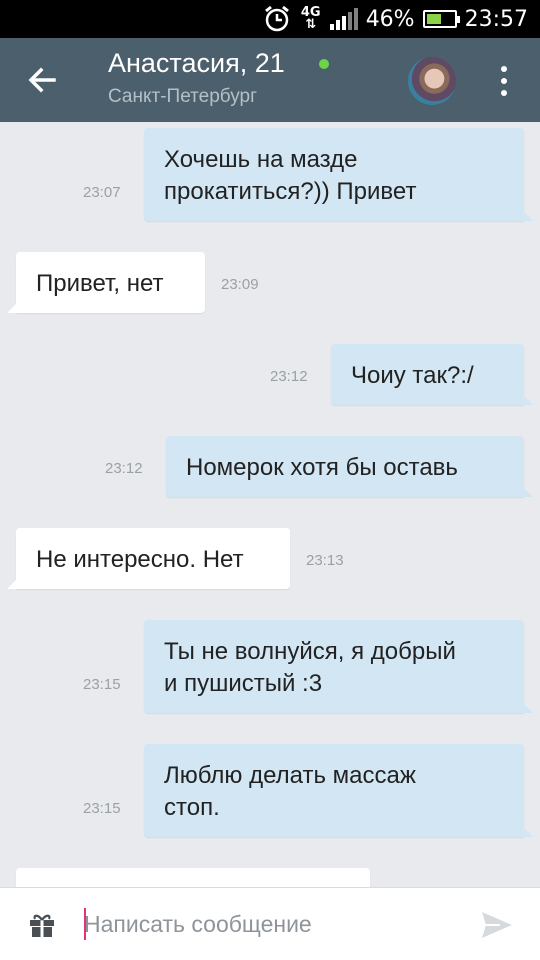  I want to click on message-bubble-outgoing: Хочешь на мазде прокатиться?)) Привет, so click(338, 174).